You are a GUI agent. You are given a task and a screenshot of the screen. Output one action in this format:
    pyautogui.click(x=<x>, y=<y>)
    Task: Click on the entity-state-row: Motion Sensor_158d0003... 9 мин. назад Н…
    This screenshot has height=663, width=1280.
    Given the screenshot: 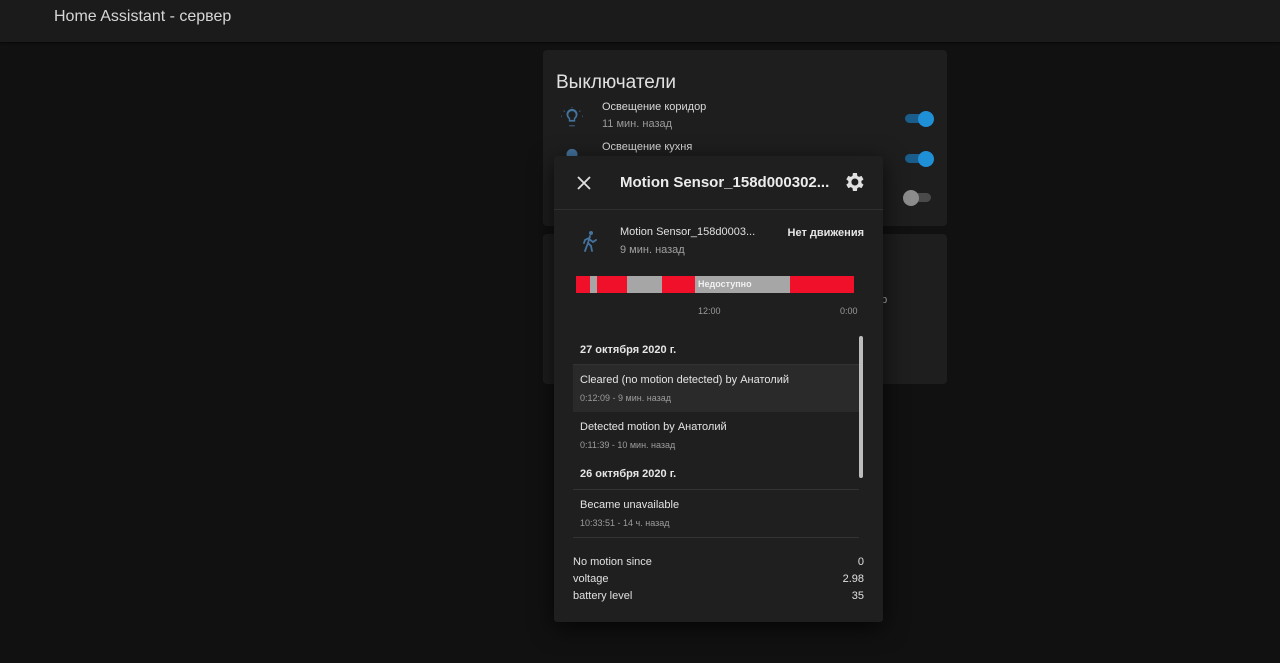 What is the action you would take?
    pyautogui.click(x=718, y=242)
    